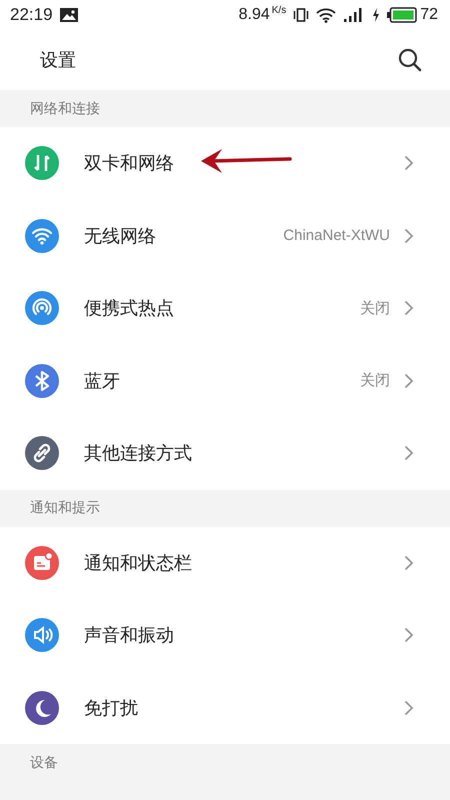 The image size is (450, 800). What do you see at coordinates (402, 15) in the screenshot?
I see `battery-icon` at bounding box center [402, 15].